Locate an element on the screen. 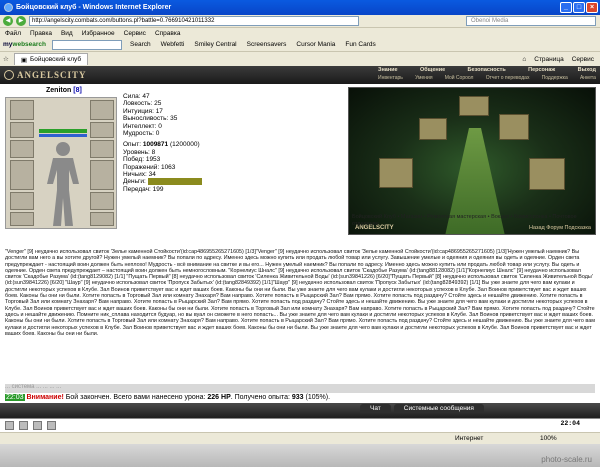  game-logo: ANGELSCITY is located at coordinates (59, 75).